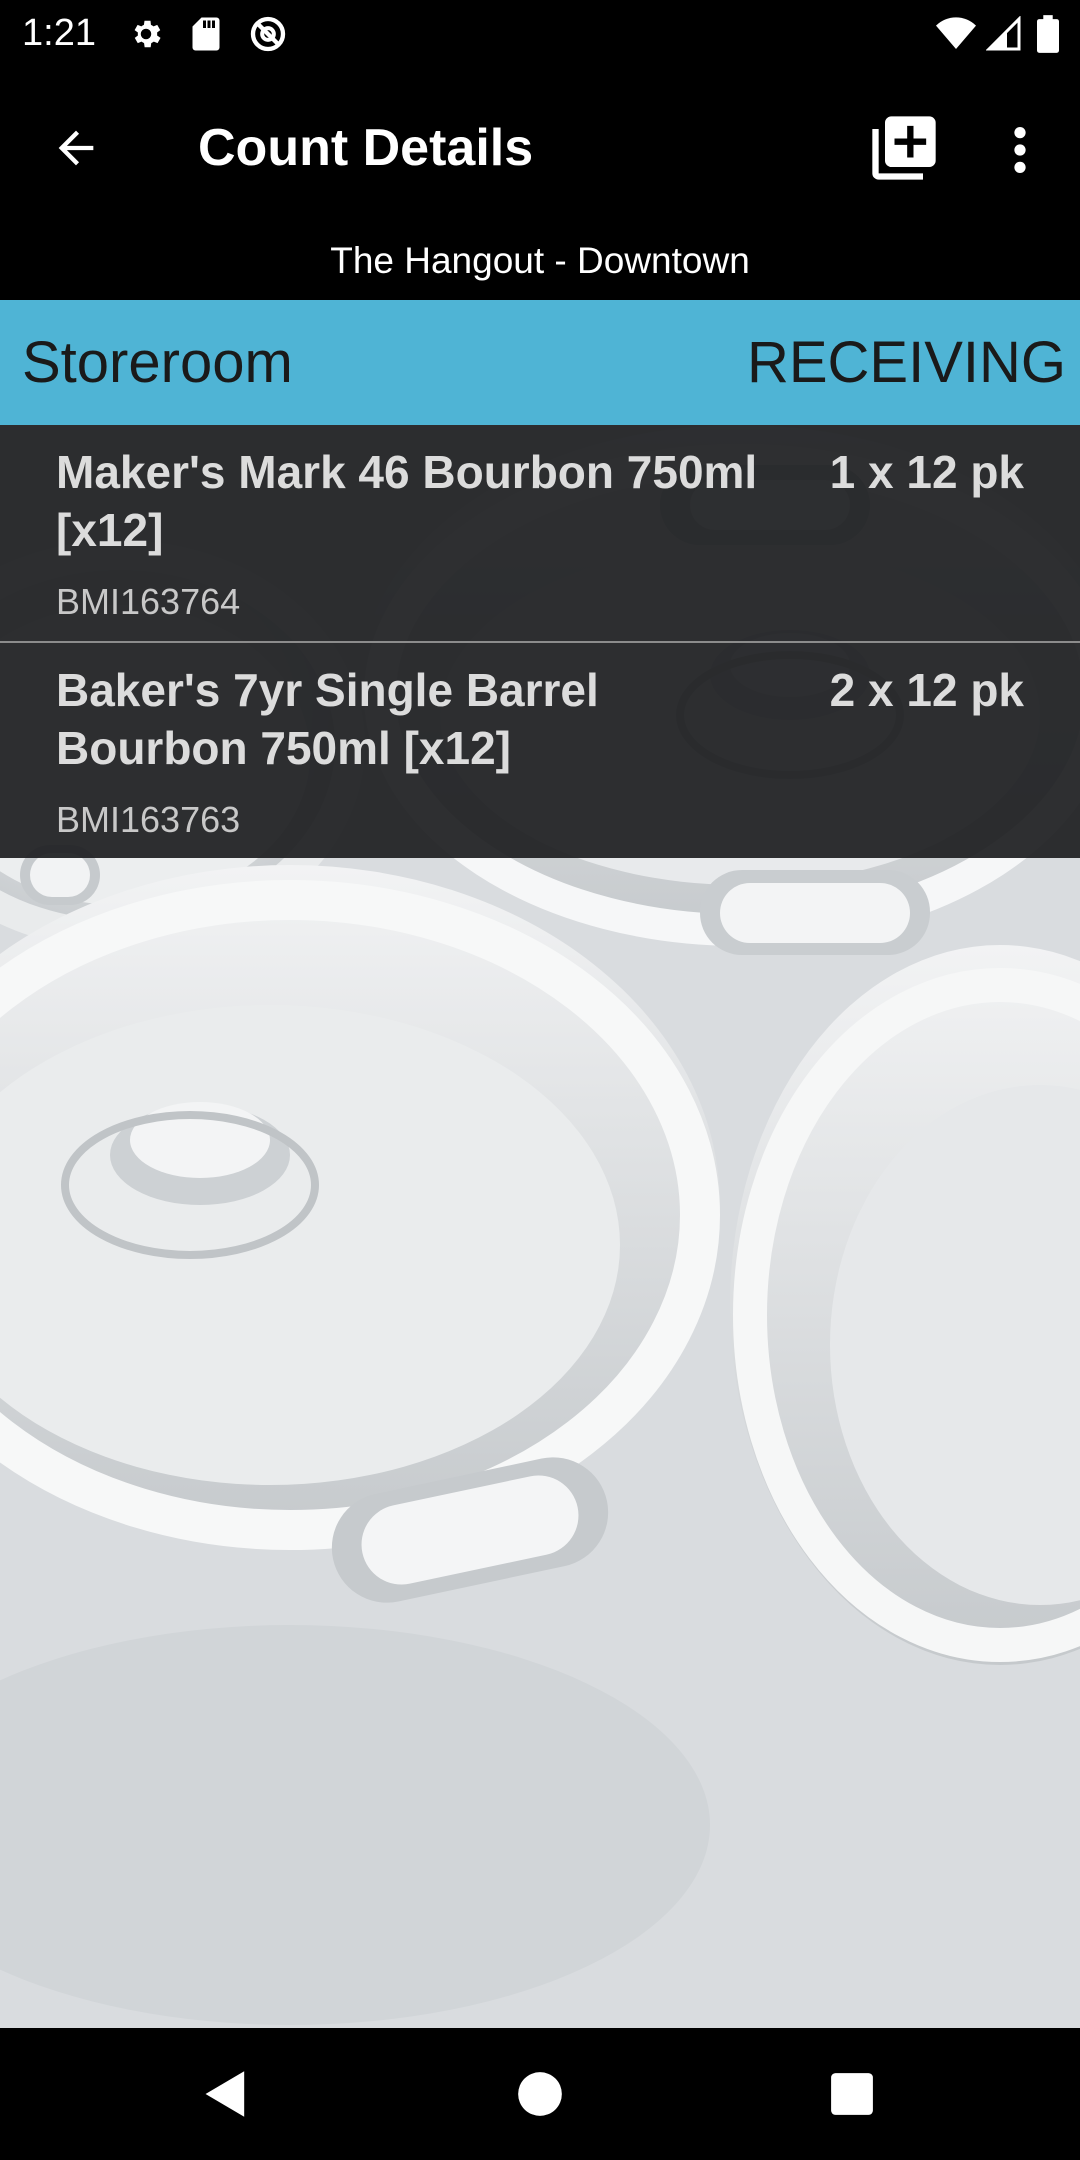  Describe the element at coordinates (926, 690) in the screenshot. I see `item-quantity: 2 x 12 pk` at that location.